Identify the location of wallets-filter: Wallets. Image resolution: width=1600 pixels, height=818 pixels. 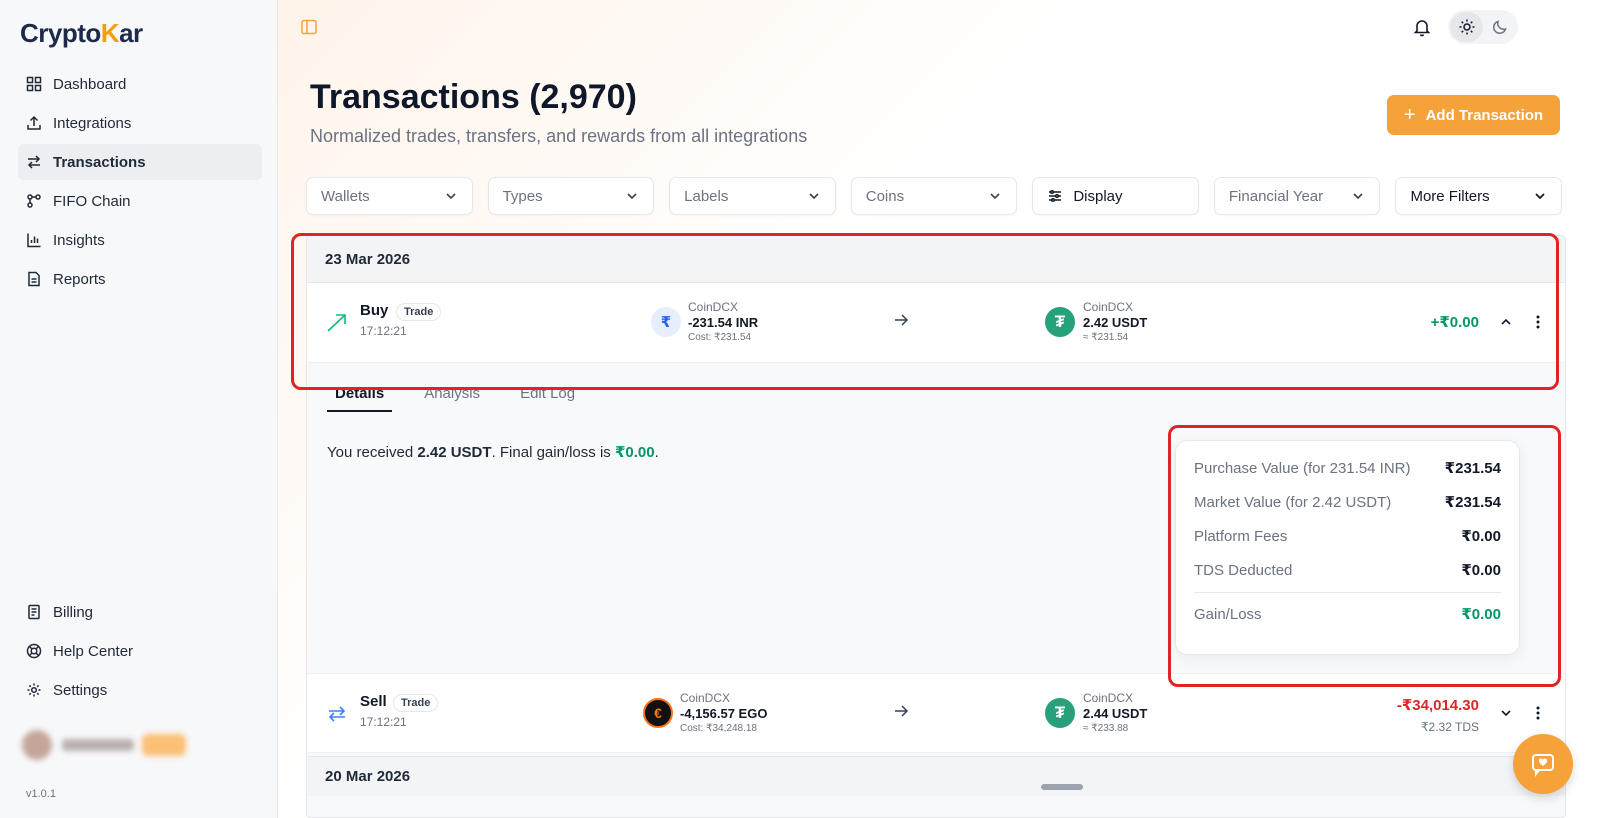
(389, 196).